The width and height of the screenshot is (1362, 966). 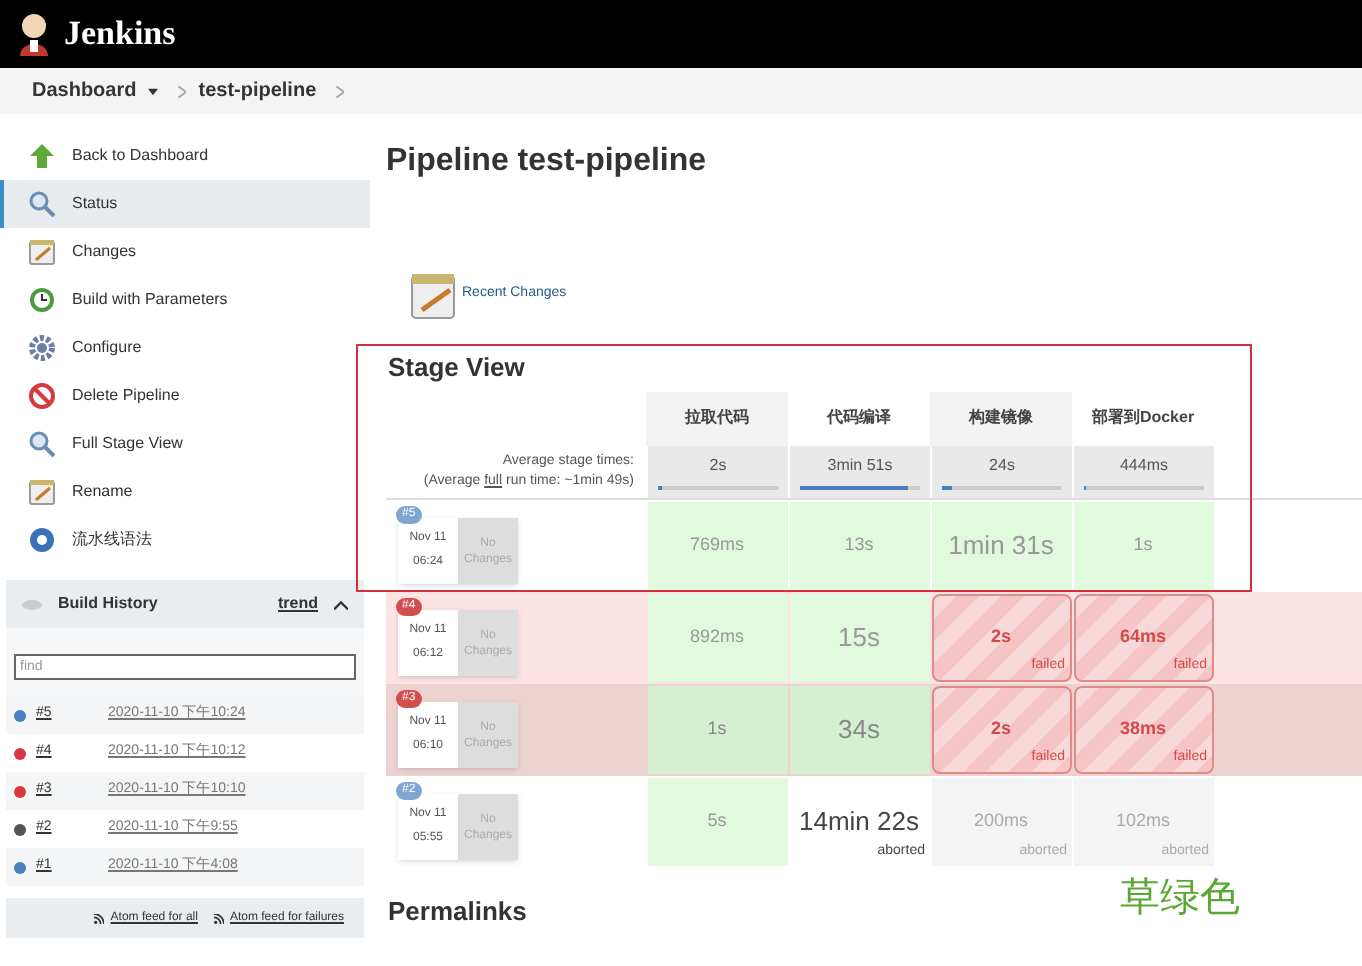 What do you see at coordinates (185, 396) in the screenshot?
I see `sidebar-item: Delete Pipeline` at bounding box center [185, 396].